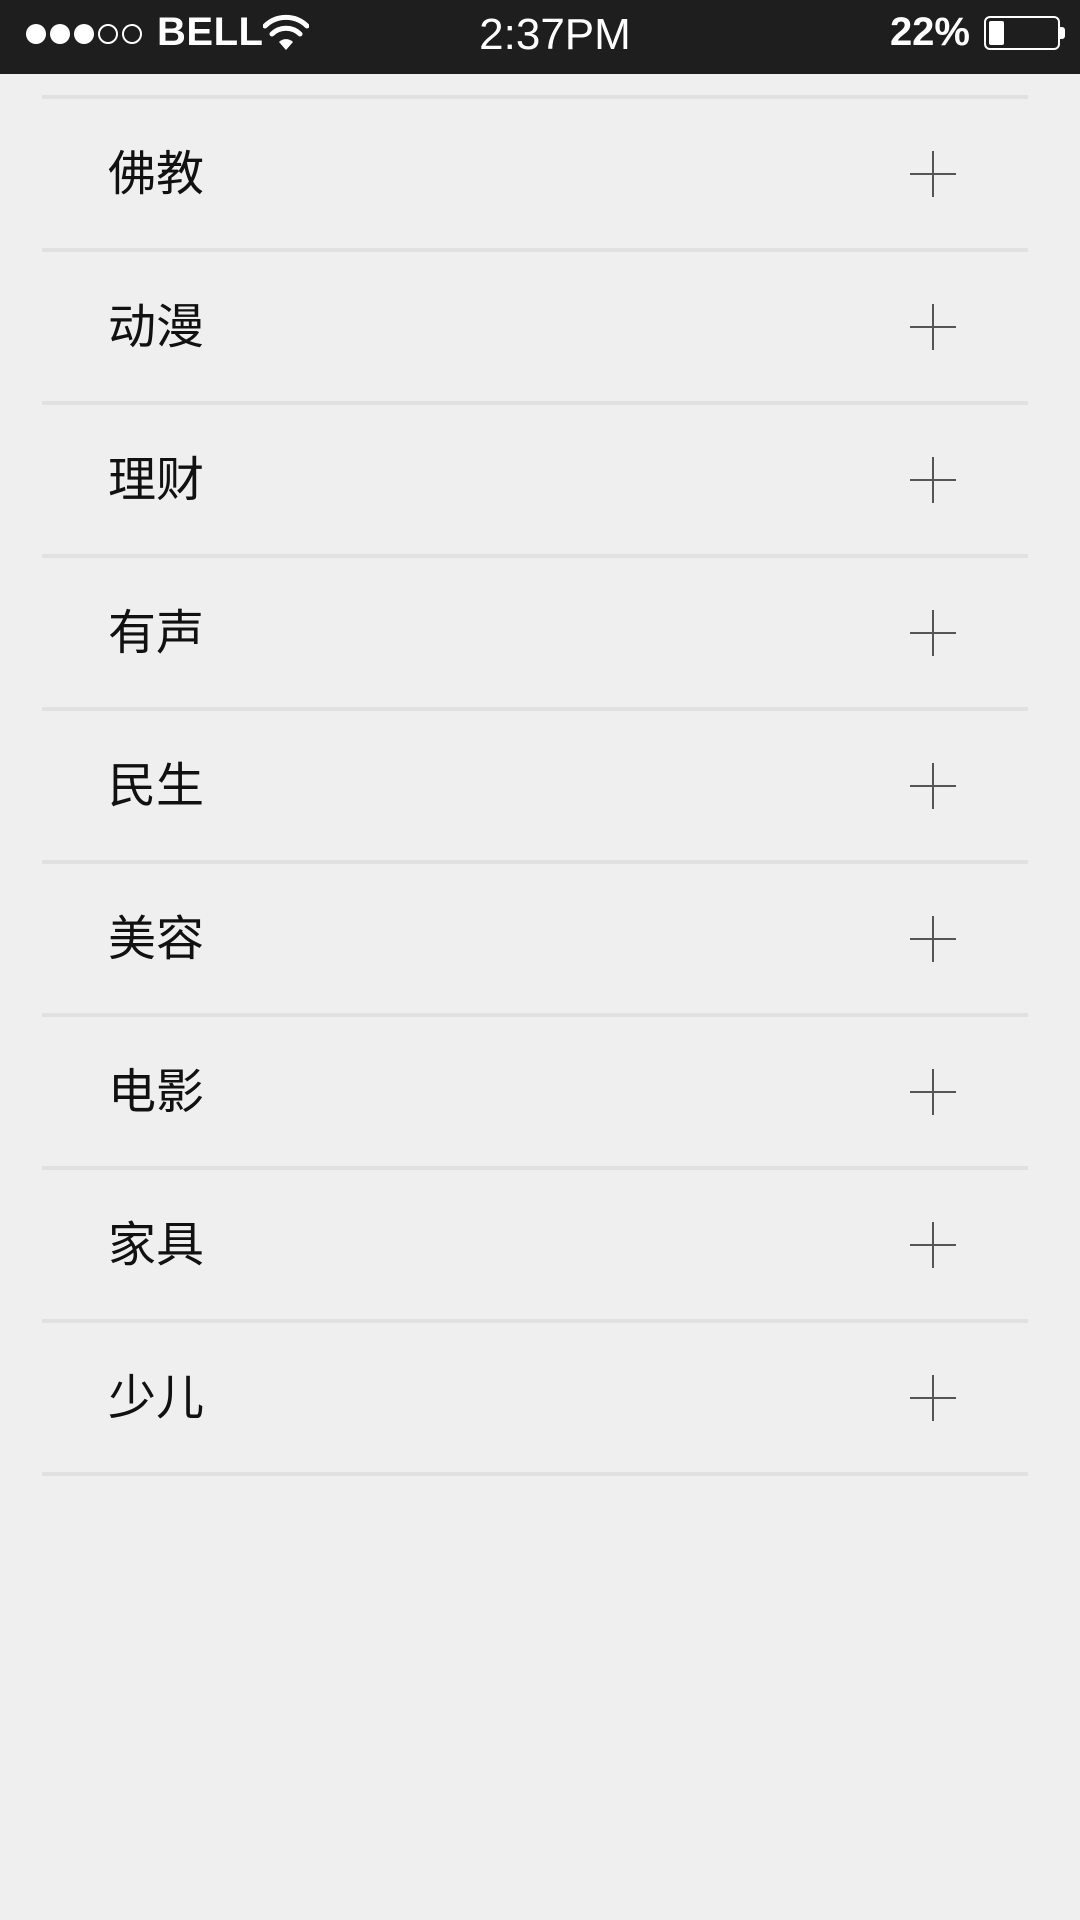 This screenshot has width=1080, height=1920. What do you see at coordinates (156, 1397) in the screenshot?
I see `category-label: 少儿` at bounding box center [156, 1397].